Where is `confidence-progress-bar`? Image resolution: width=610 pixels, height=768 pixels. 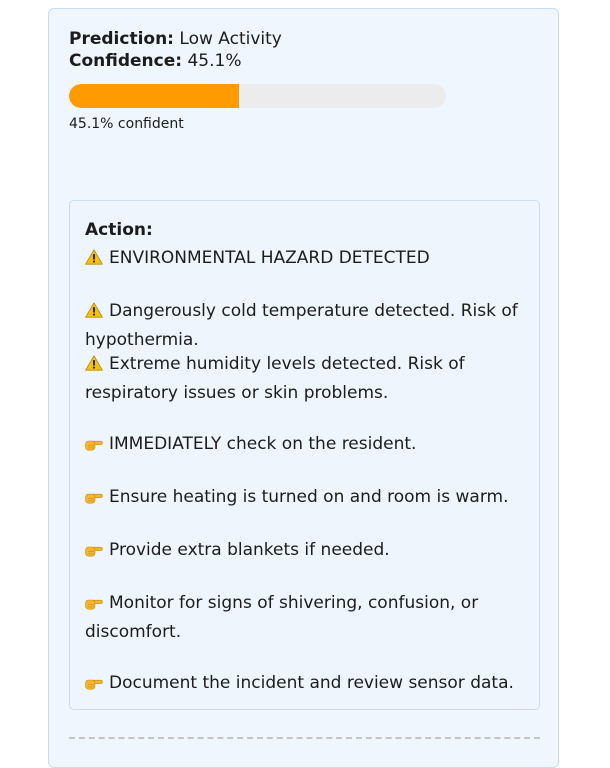 confidence-progress-bar is located at coordinates (257, 96).